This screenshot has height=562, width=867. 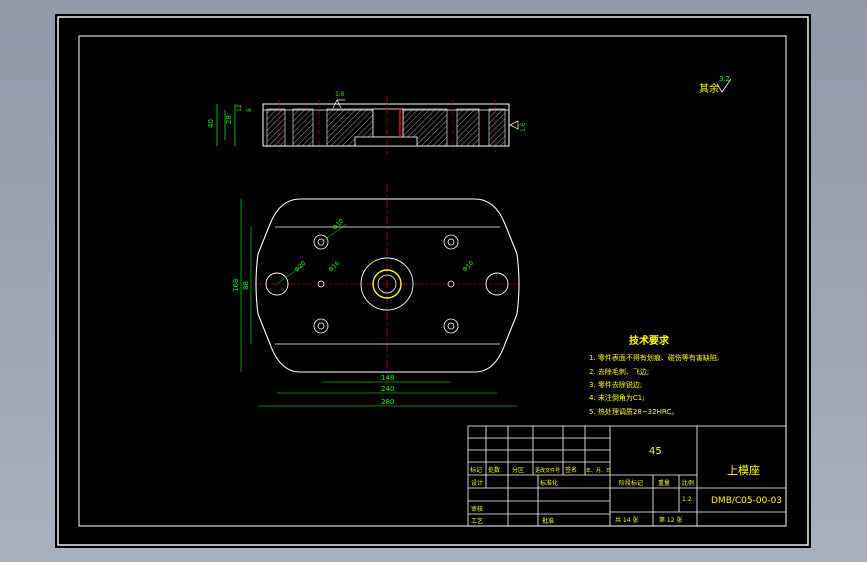 I want to click on surface-note: 其余 3.2, so click(x=715, y=85).